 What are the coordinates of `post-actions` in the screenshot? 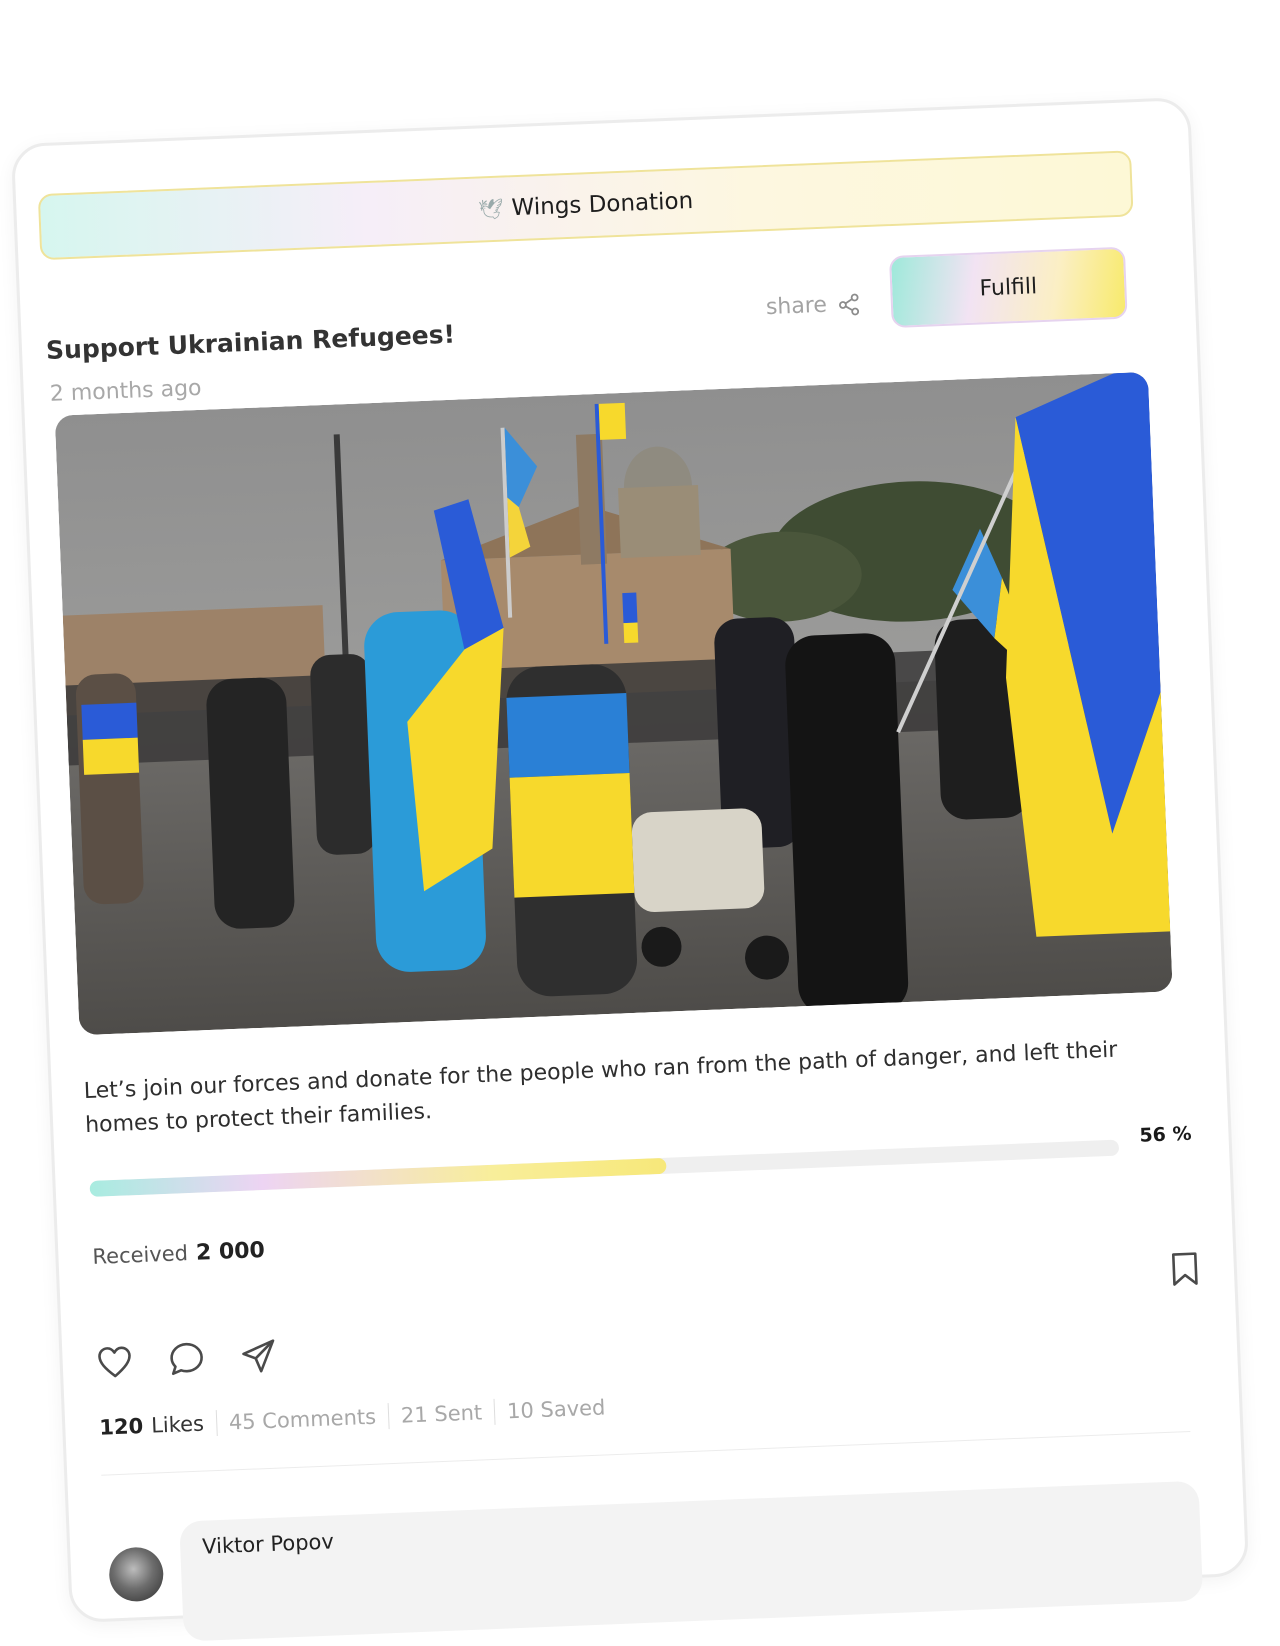 It's located at (186, 1359).